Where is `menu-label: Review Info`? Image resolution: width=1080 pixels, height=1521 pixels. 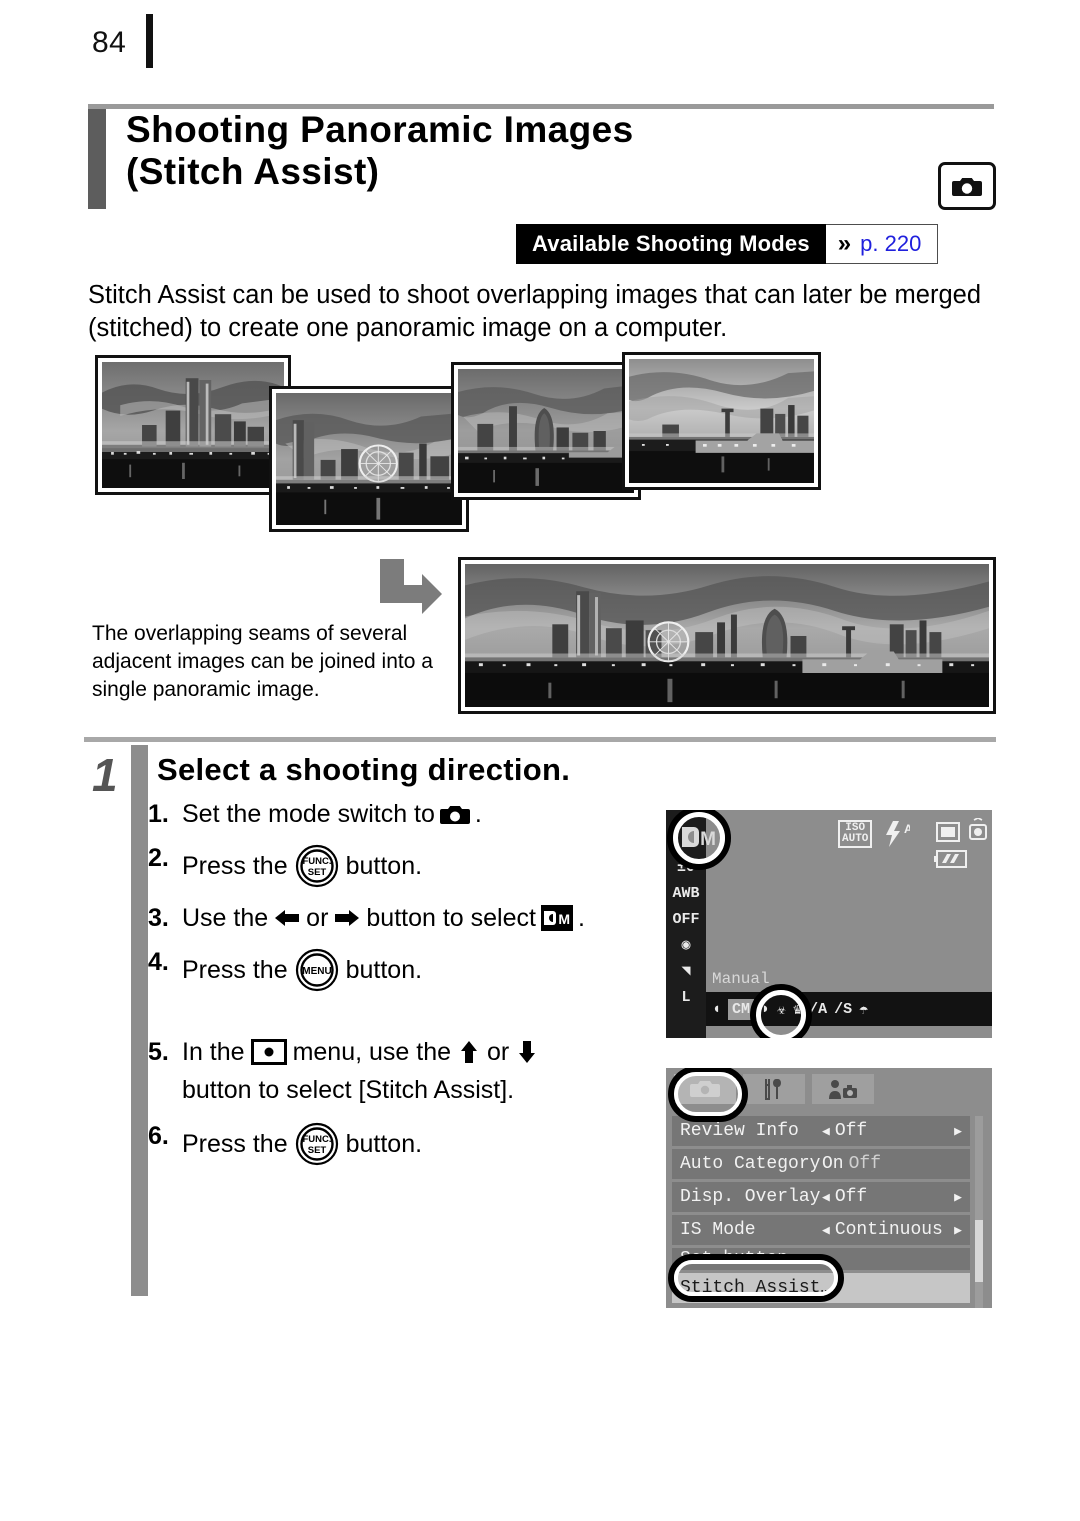 menu-label: Review Info is located at coordinates (739, 1131).